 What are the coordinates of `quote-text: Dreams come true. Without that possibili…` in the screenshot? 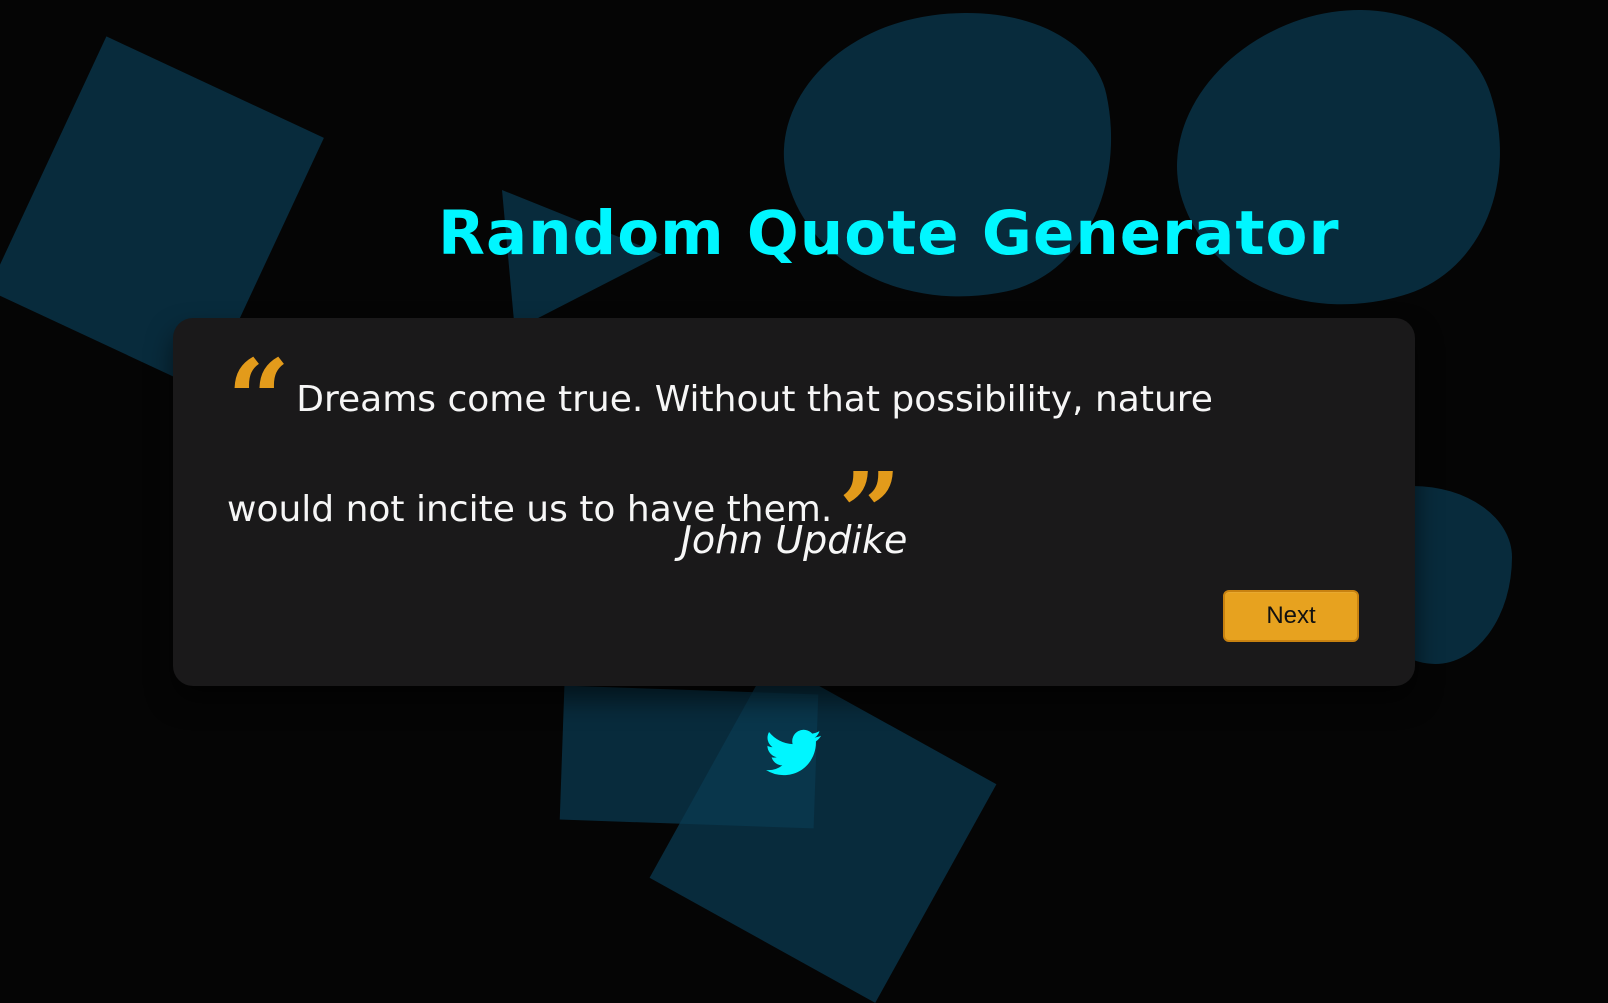 It's located at (720, 454).